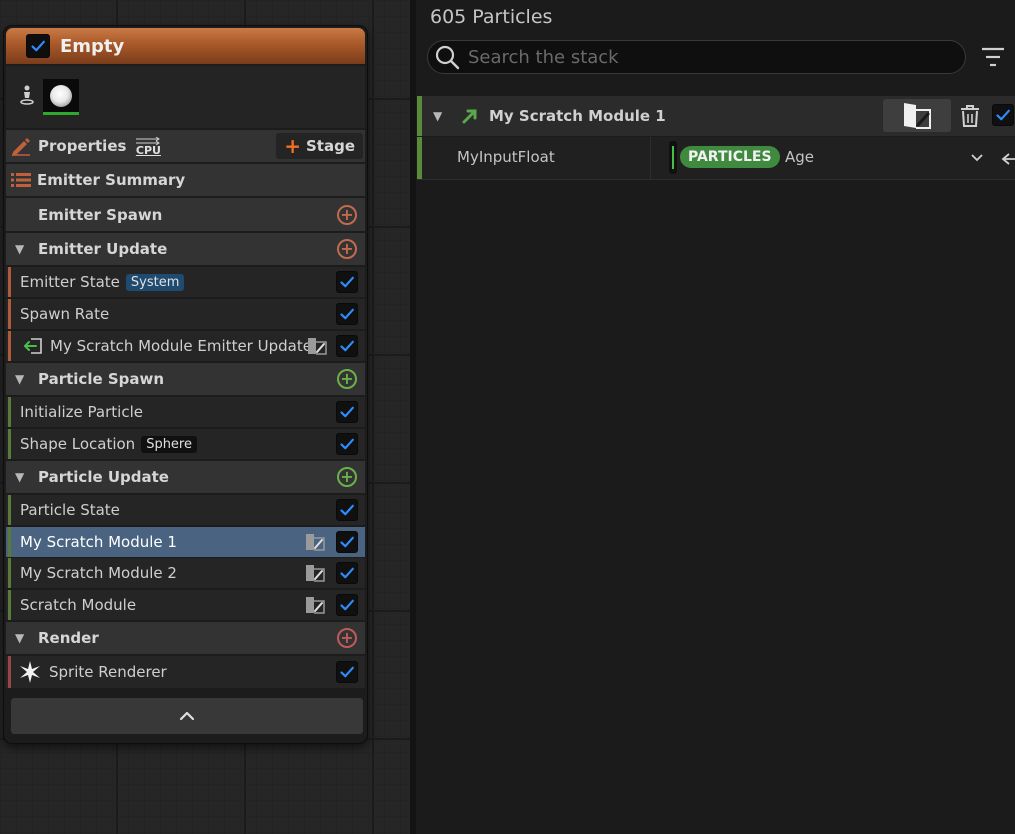 This screenshot has width=1015, height=834. I want to click on module-row: Initialize Particle, so click(185, 412).